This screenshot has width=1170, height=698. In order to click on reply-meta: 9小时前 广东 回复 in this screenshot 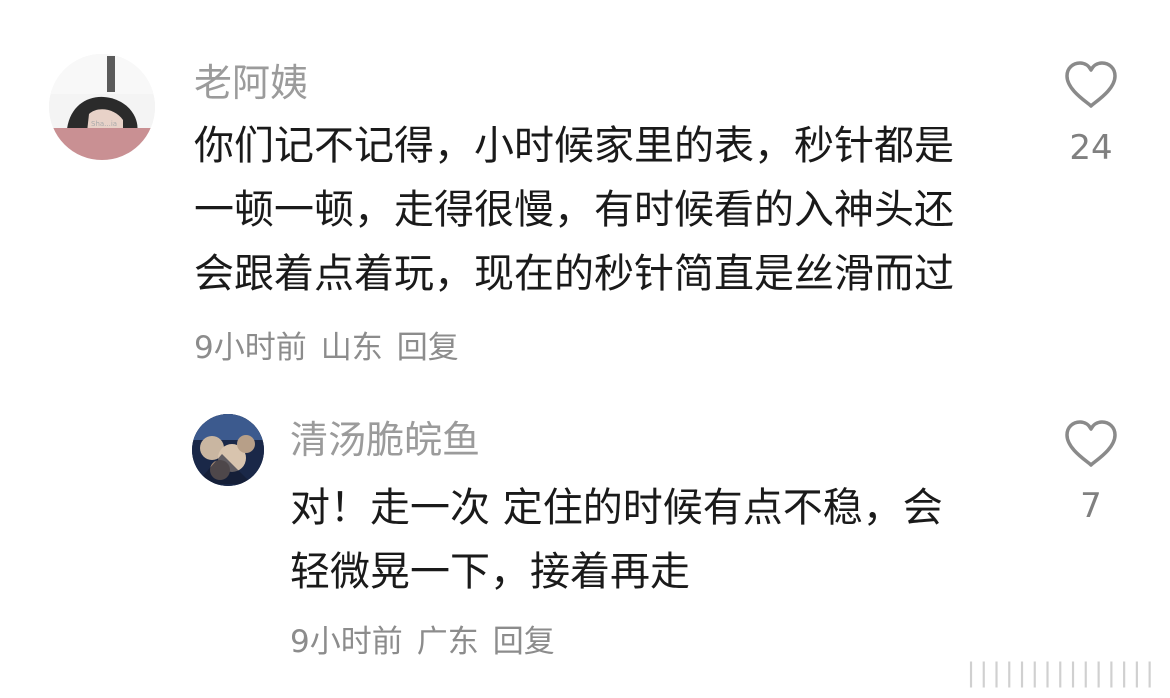, I will do `click(429, 642)`.